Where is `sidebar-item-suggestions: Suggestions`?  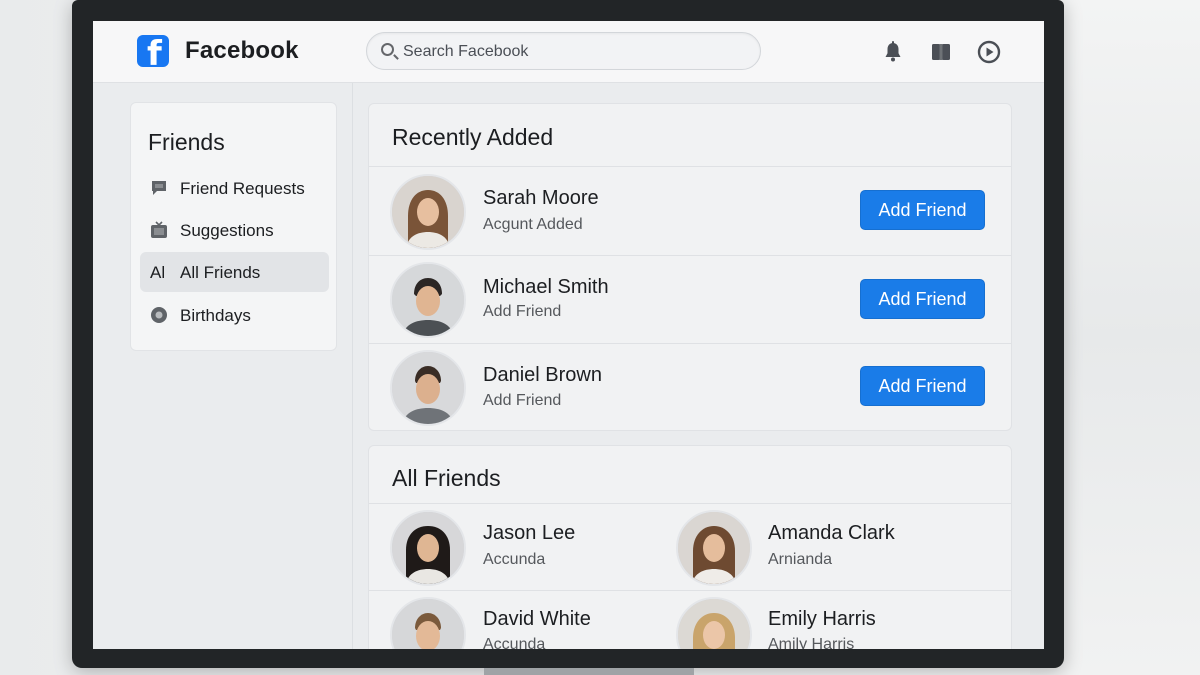
sidebar-item-suggestions: Suggestions is located at coordinates (234, 230).